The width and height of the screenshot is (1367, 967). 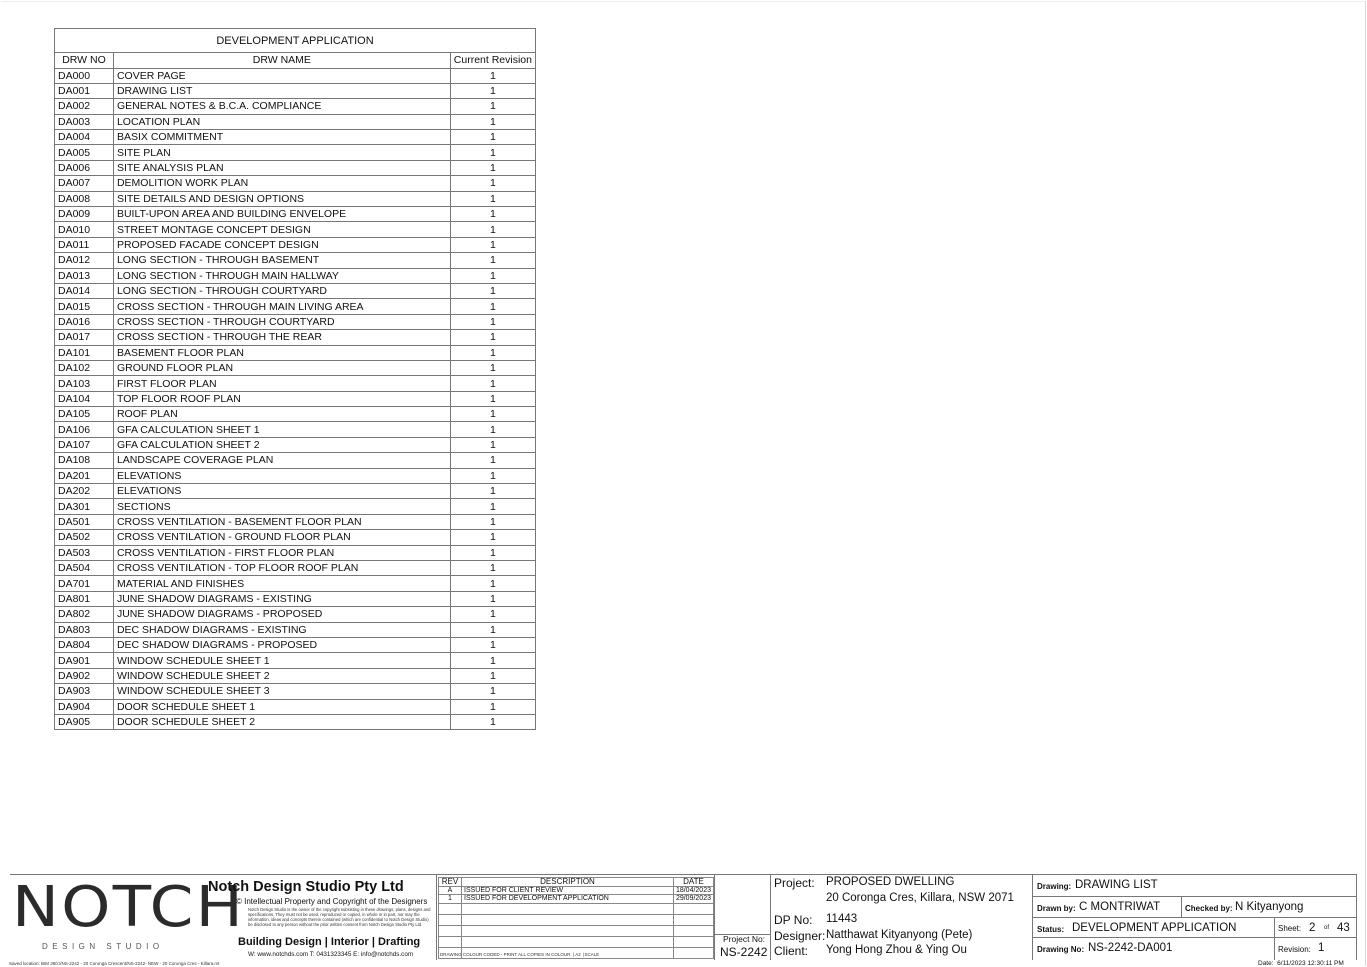 I want to click on drw-no-cell: DA502, so click(x=84, y=537).